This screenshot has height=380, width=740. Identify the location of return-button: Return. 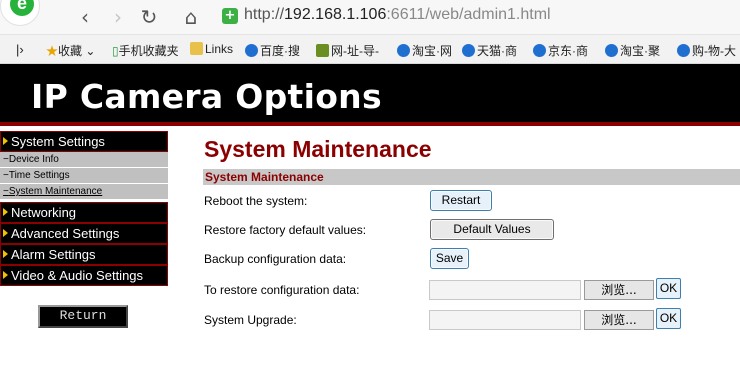
(83, 316).